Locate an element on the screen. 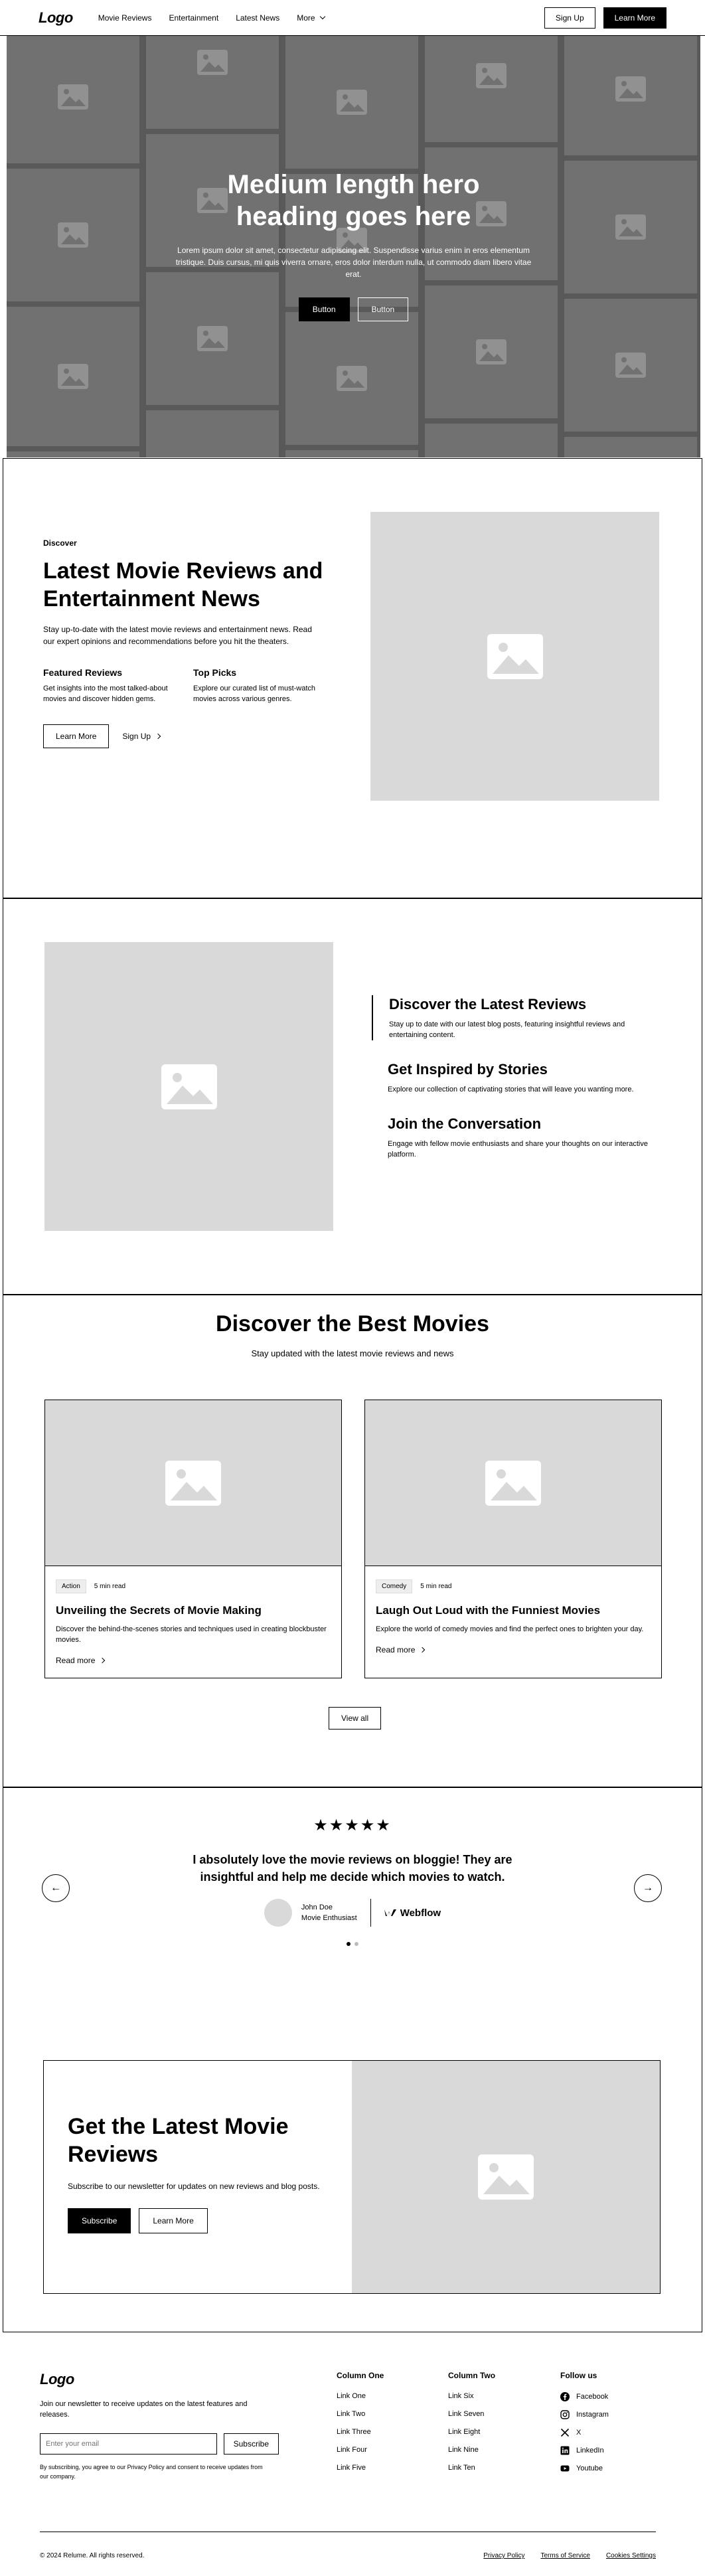  tabs-image-placeholder is located at coordinates (188, 1086).